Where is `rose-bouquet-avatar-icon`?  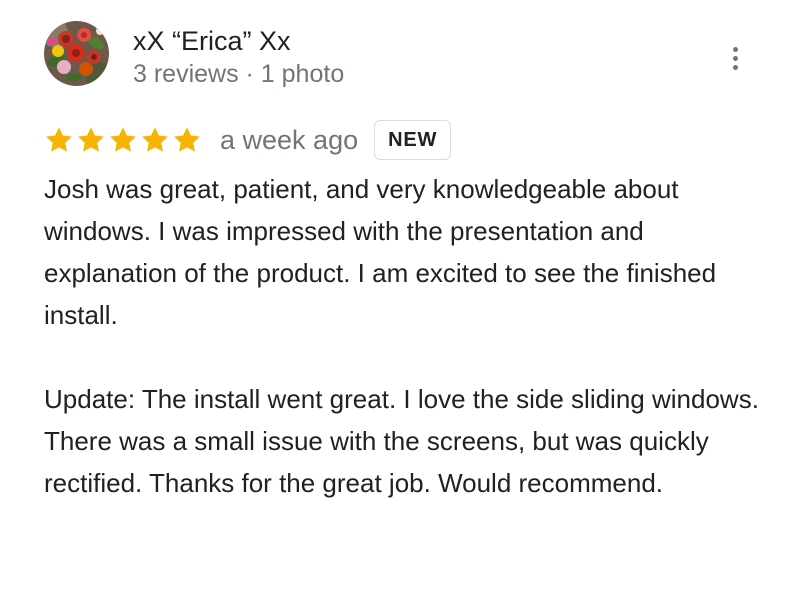 rose-bouquet-avatar-icon is located at coordinates (76, 53).